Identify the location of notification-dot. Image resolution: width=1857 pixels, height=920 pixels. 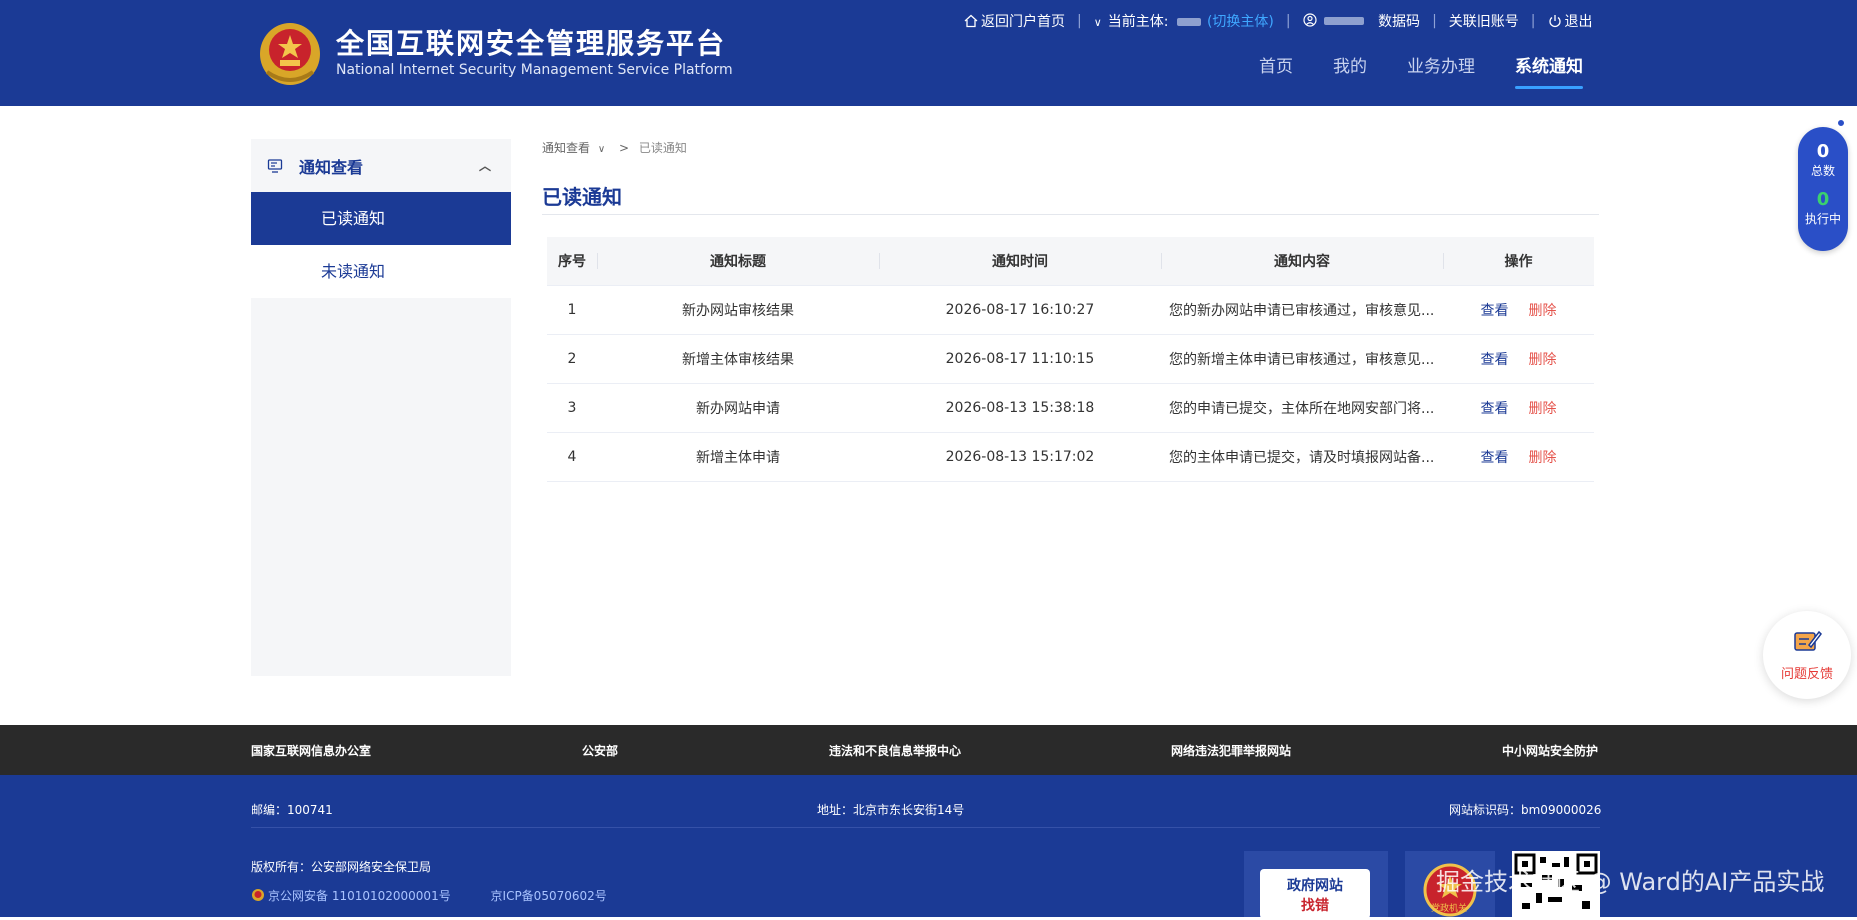
(1841, 123).